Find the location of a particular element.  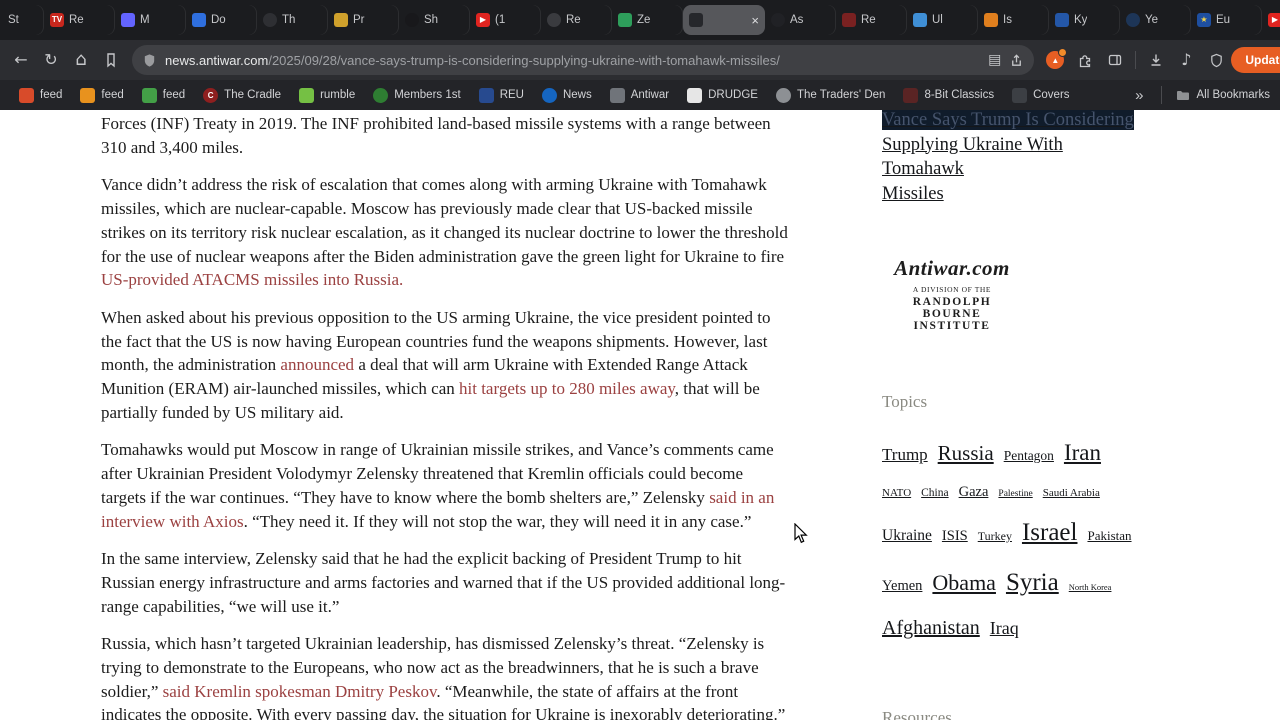

reload-icon: ↻ is located at coordinates (51, 59).